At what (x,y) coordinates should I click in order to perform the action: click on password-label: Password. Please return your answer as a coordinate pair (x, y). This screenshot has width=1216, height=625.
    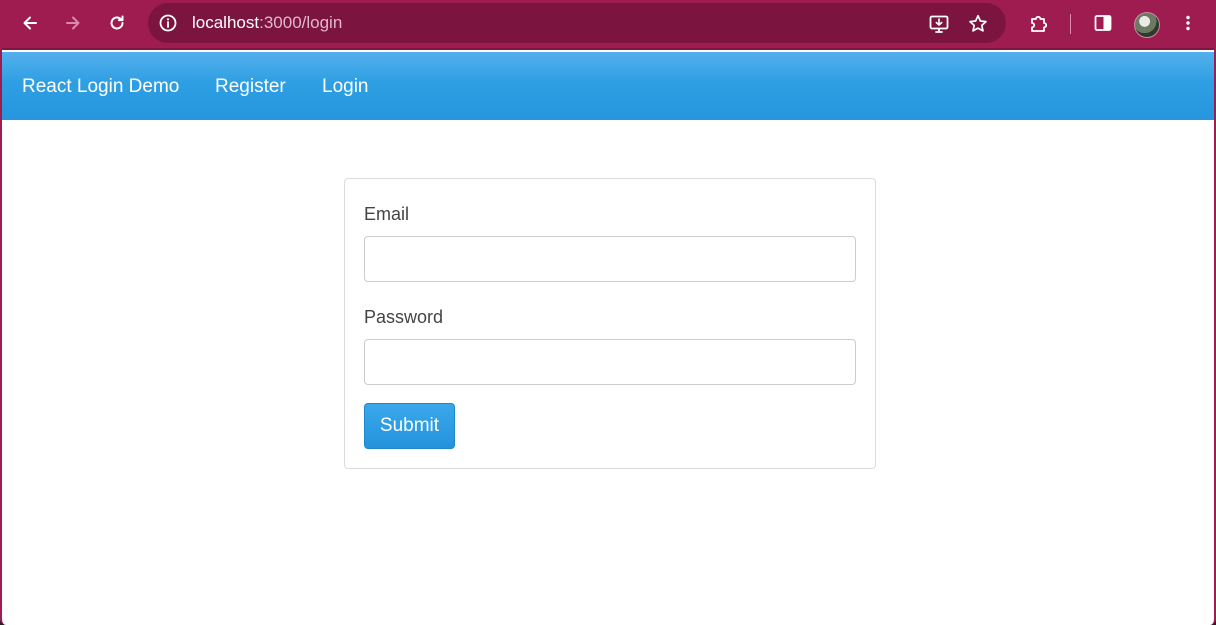
    Looking at the image, I should click on (404, 317).